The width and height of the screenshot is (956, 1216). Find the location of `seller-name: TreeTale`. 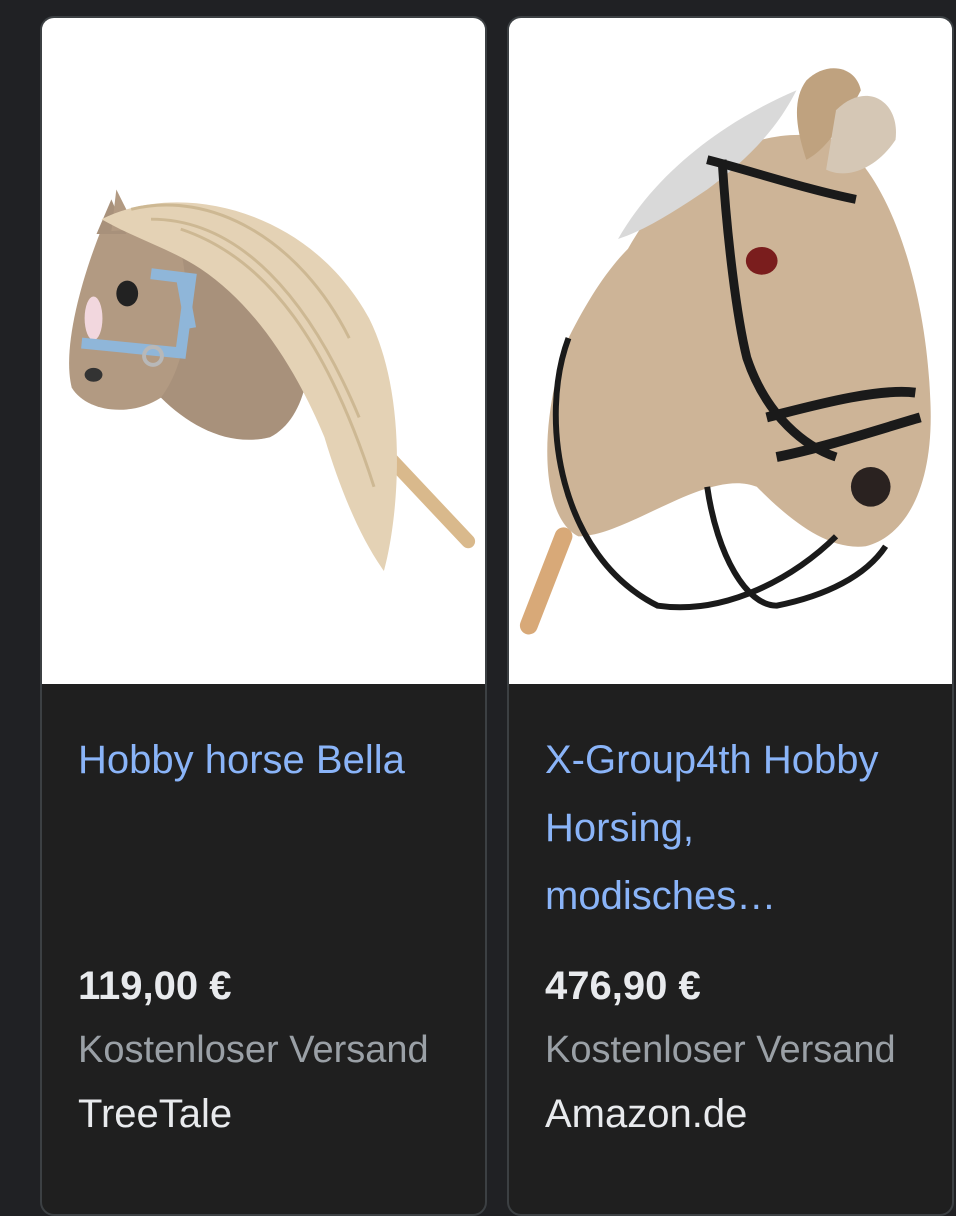

seller-name: TreeTale is located at coordinates (155, 1114).